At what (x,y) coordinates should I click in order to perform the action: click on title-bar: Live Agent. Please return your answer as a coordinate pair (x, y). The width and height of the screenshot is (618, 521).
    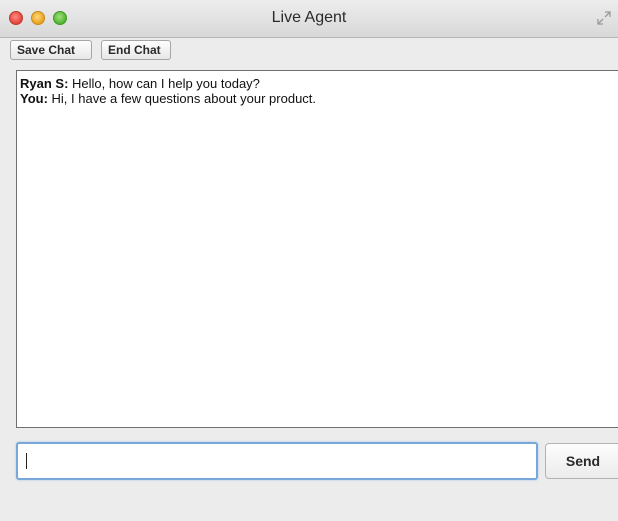
    Looking at the image, I should click on (309, 19).